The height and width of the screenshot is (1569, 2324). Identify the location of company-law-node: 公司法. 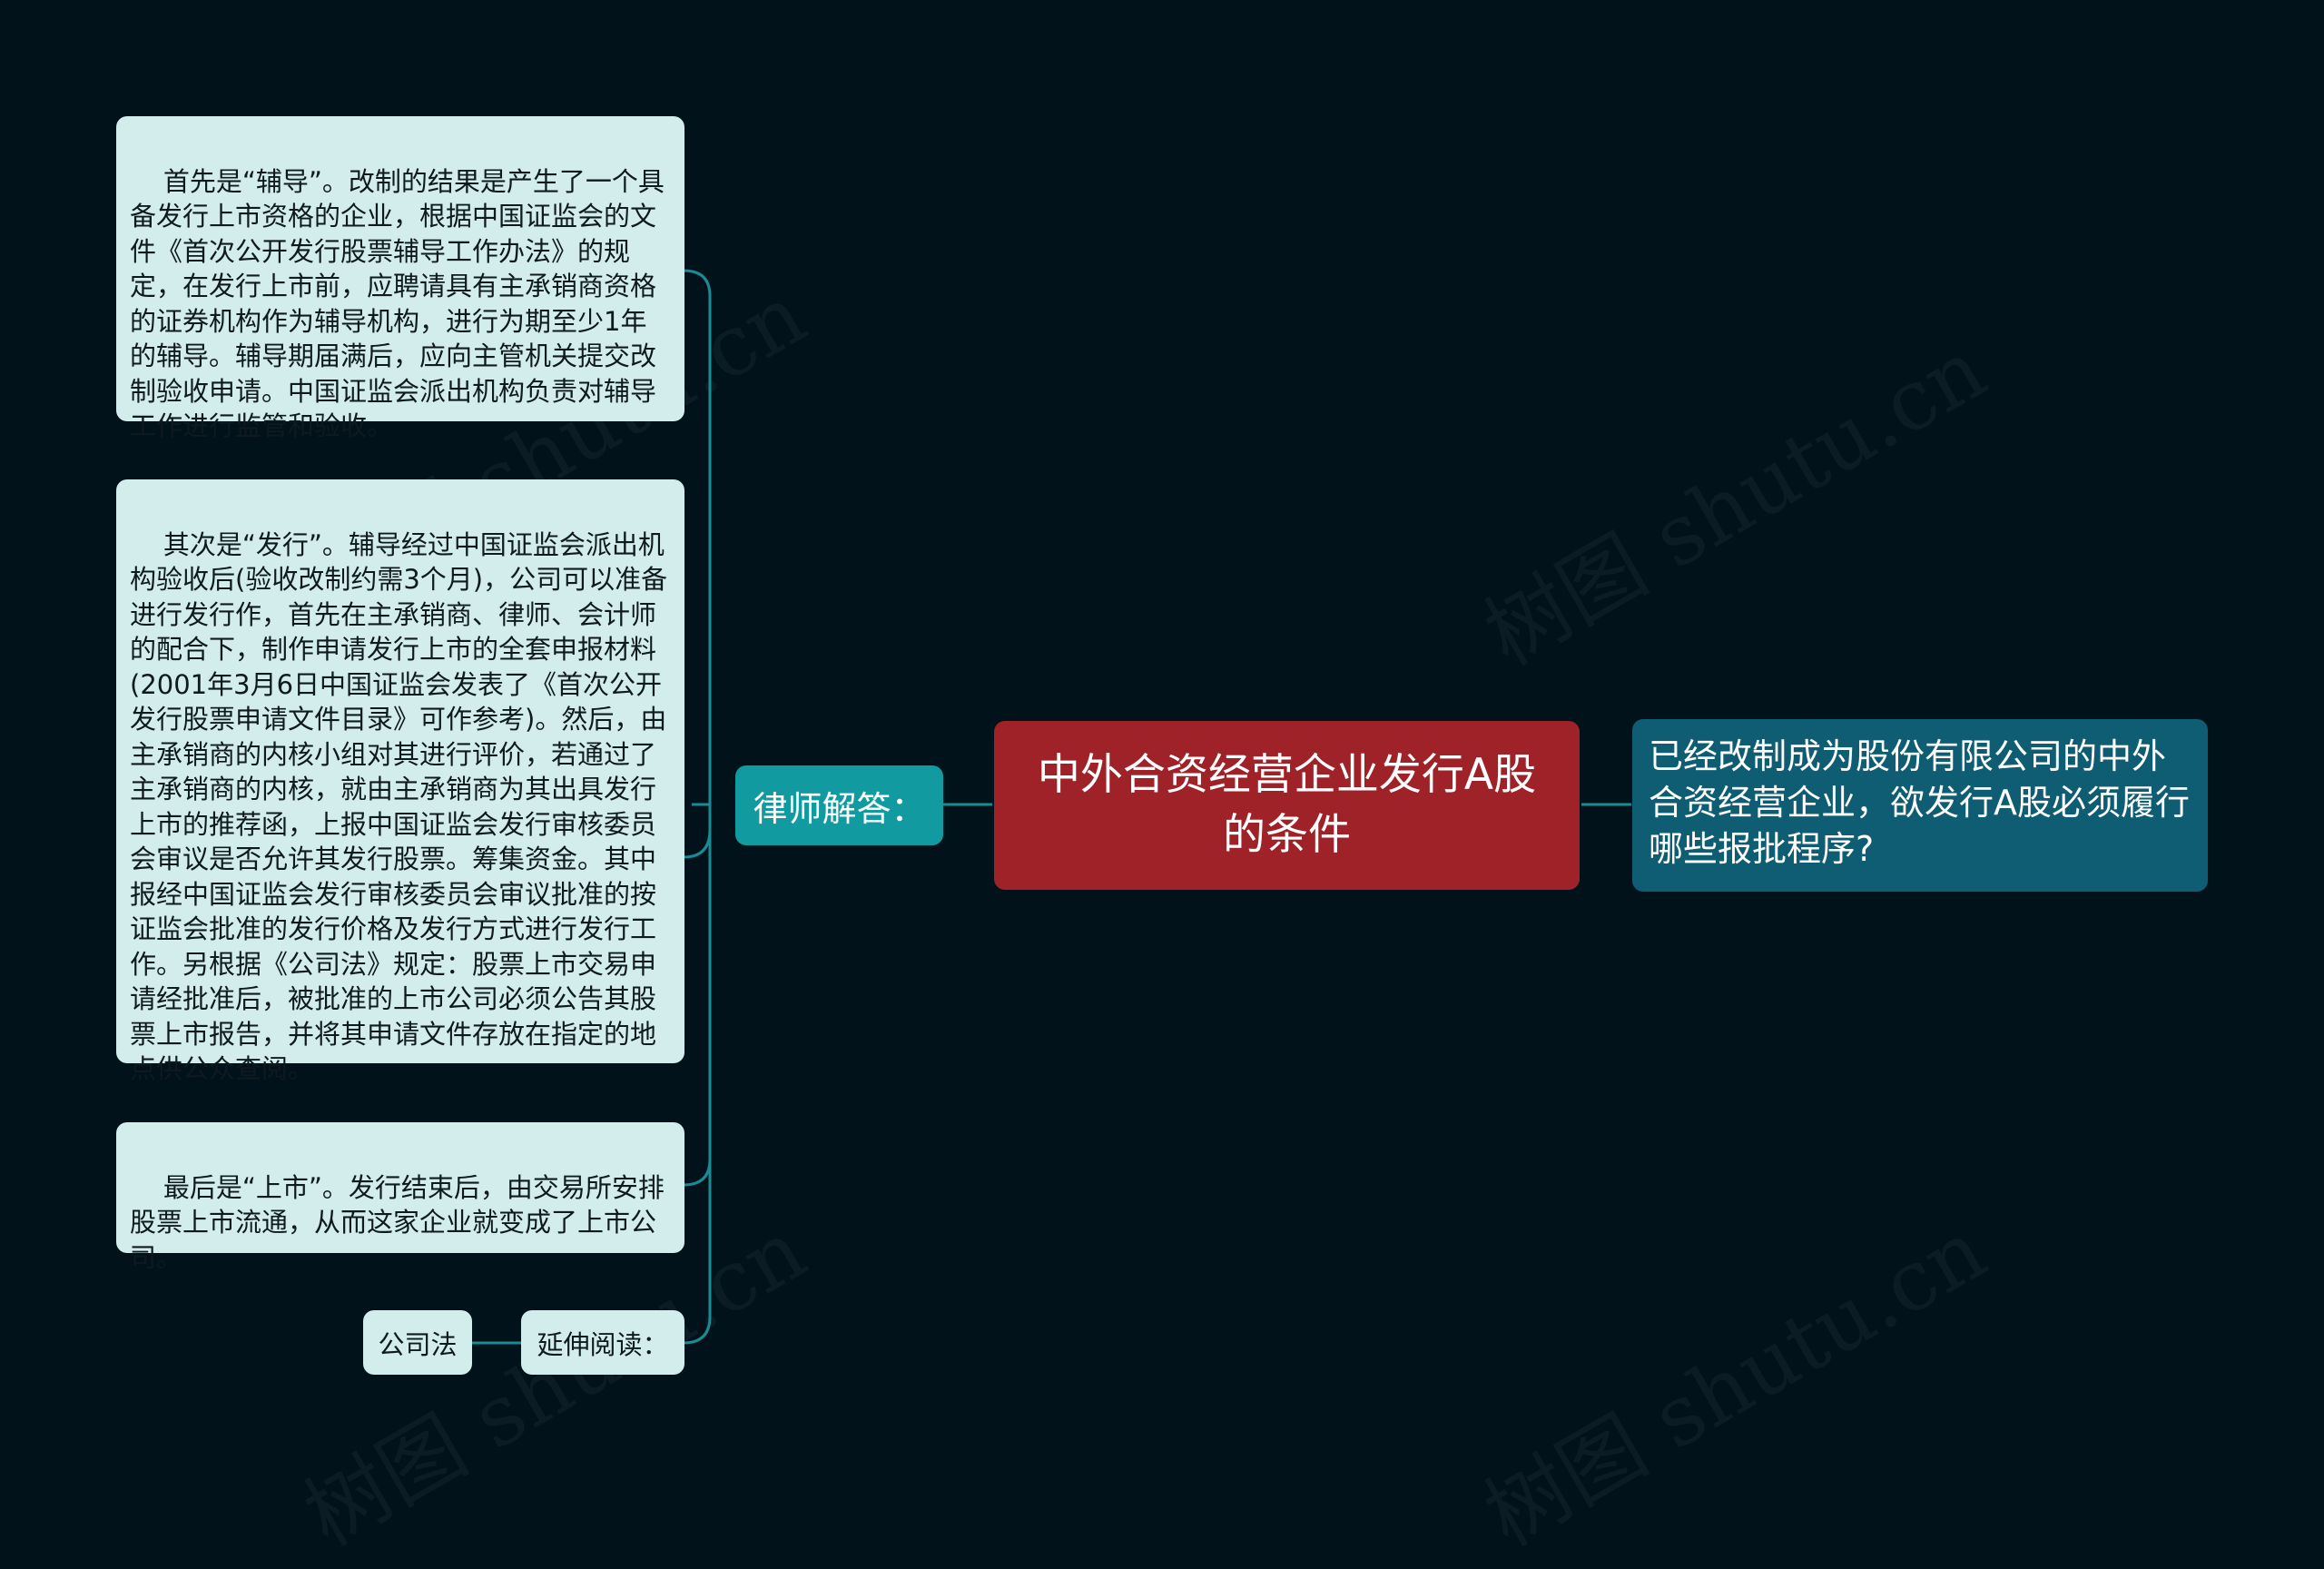
(417, 1342).